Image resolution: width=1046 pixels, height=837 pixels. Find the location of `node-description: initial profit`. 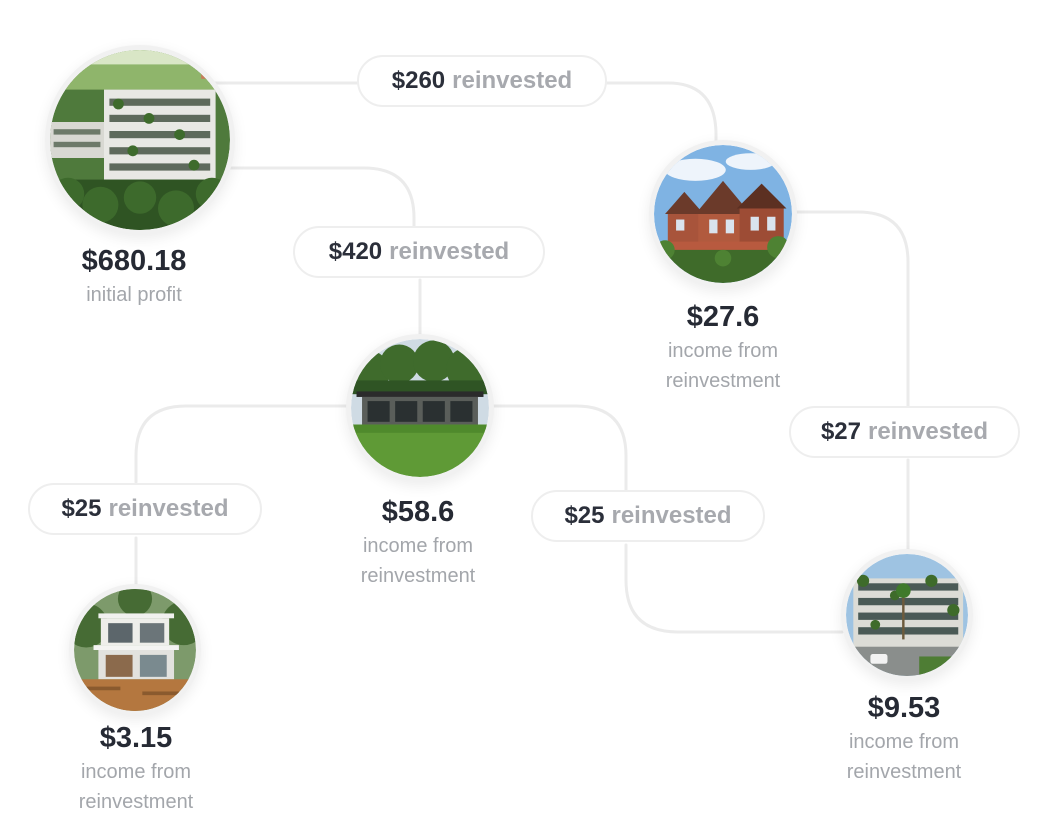

node-description: initial profit is located at coordinates (134, 295).